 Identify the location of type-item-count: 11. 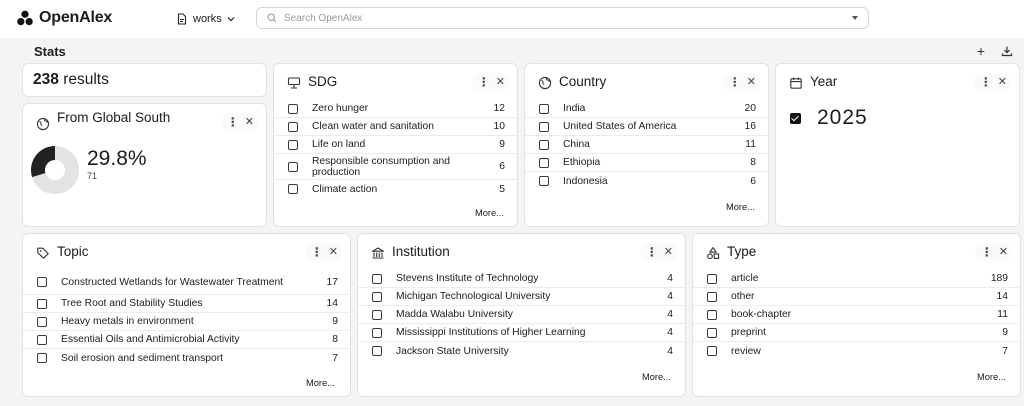
(1002, 314).